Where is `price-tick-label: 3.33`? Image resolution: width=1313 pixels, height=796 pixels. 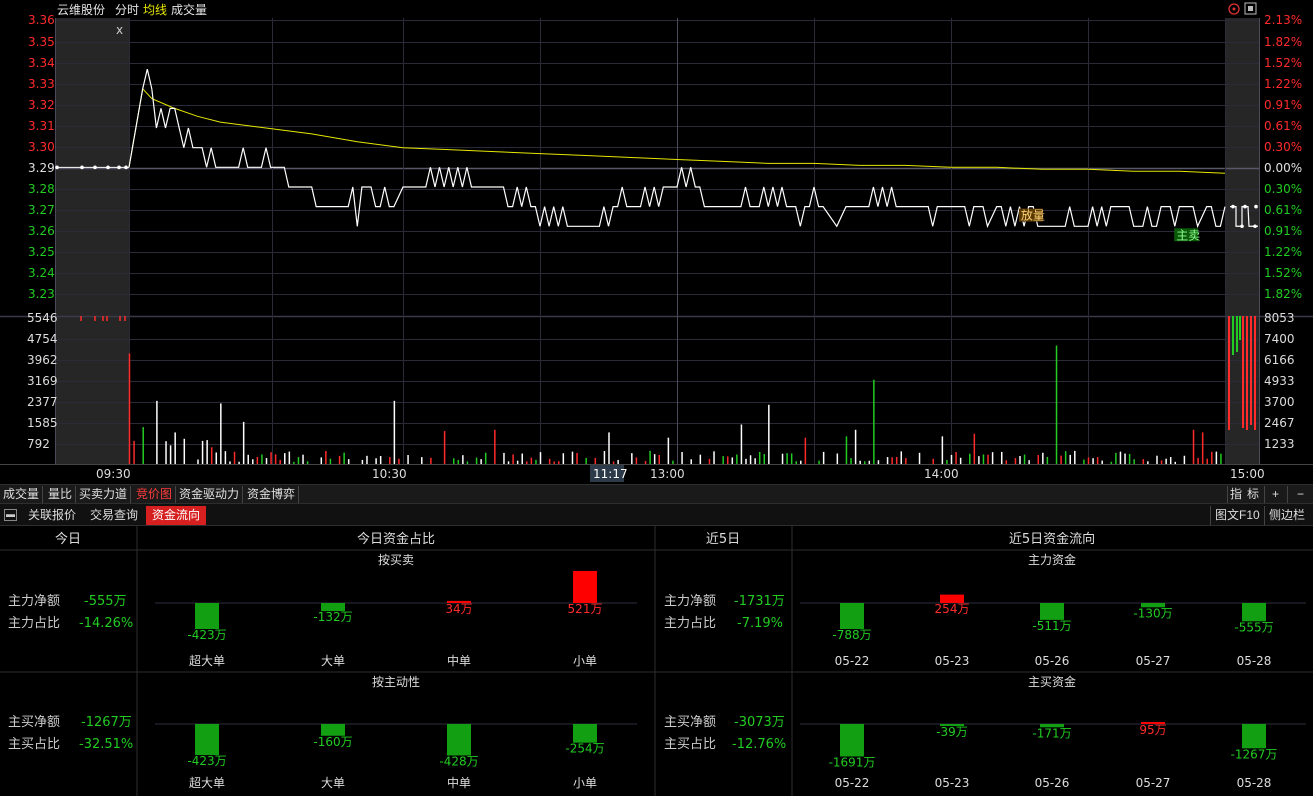
price-tick-label: 3.33 is located at coordinates (41, 84).